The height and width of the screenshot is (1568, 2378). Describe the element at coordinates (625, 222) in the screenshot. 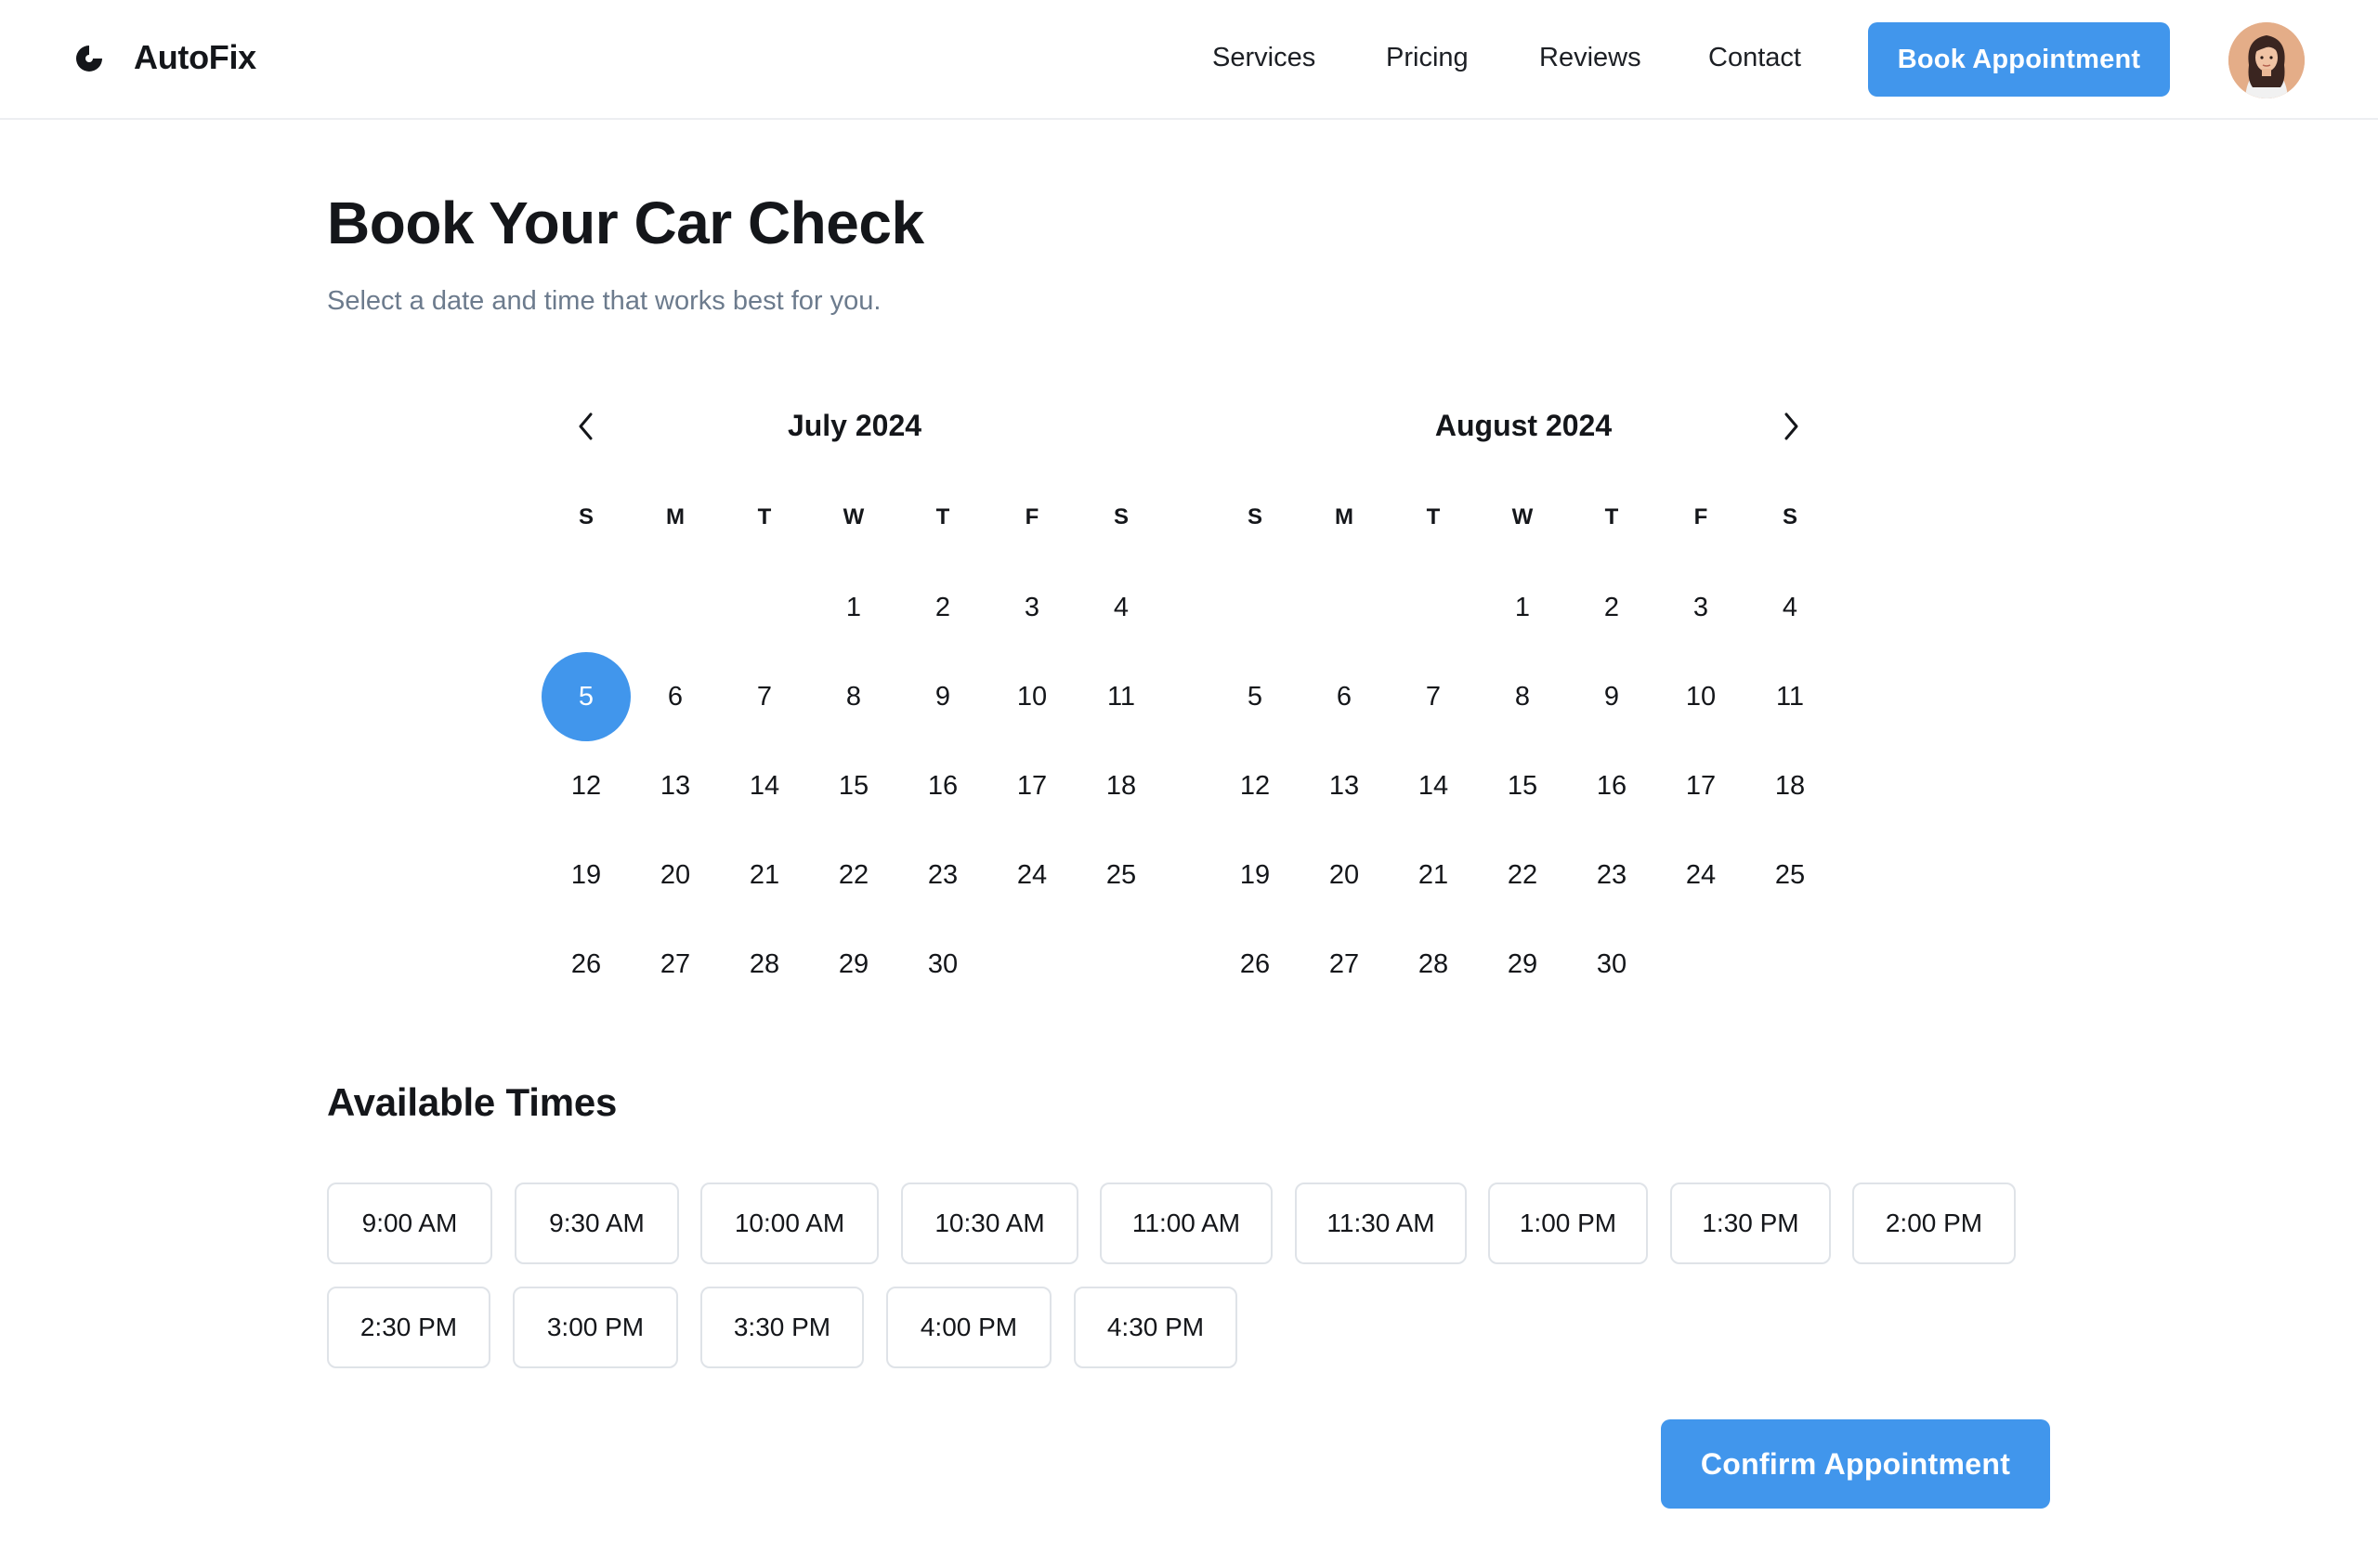

I see `page-title: Book Your Car Check` at that location.